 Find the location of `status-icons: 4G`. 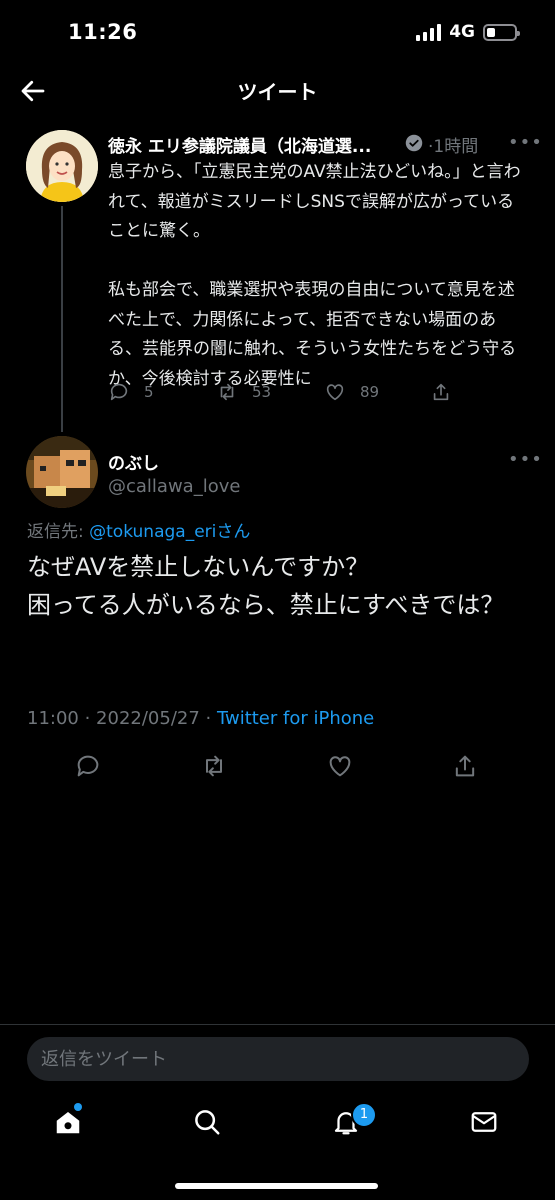

status-icons: 4G is located at coordinates (468, 32).